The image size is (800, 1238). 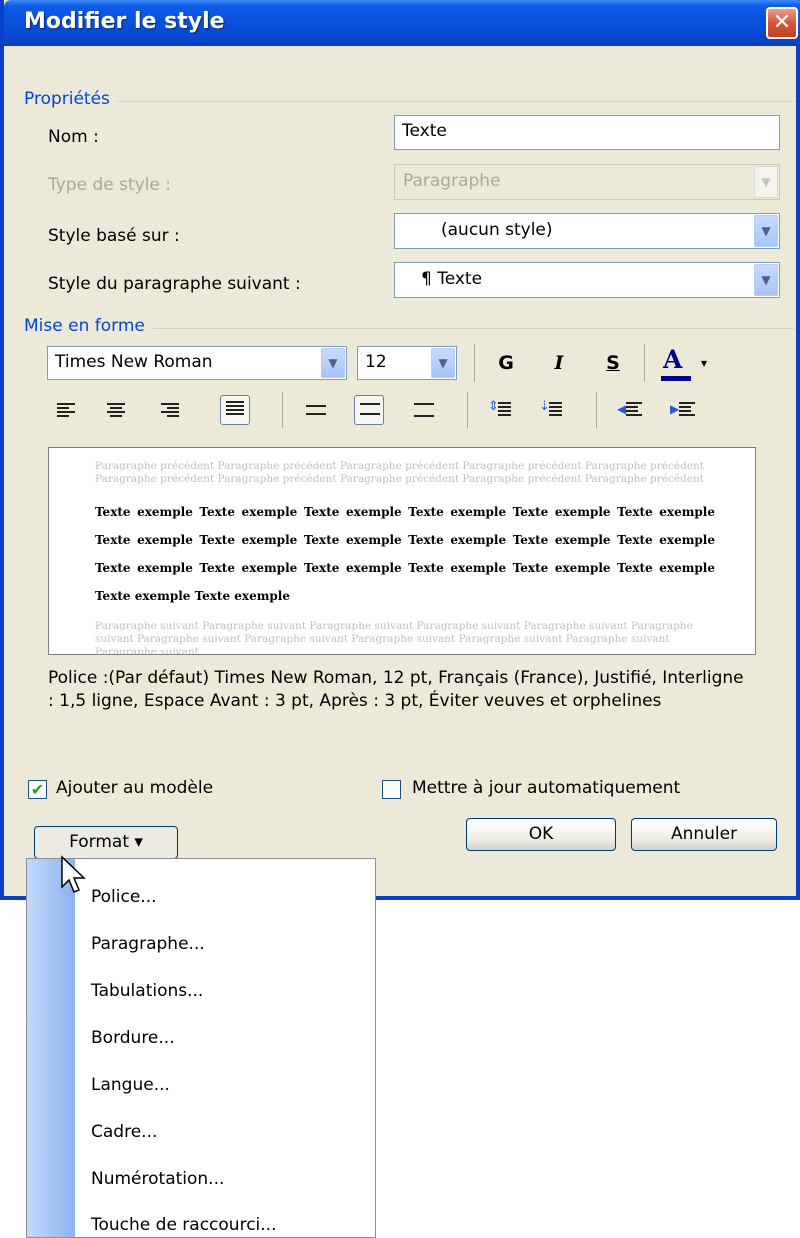 I want to click on font-select: Times New Roman ▼, so click(x=197, y=363).